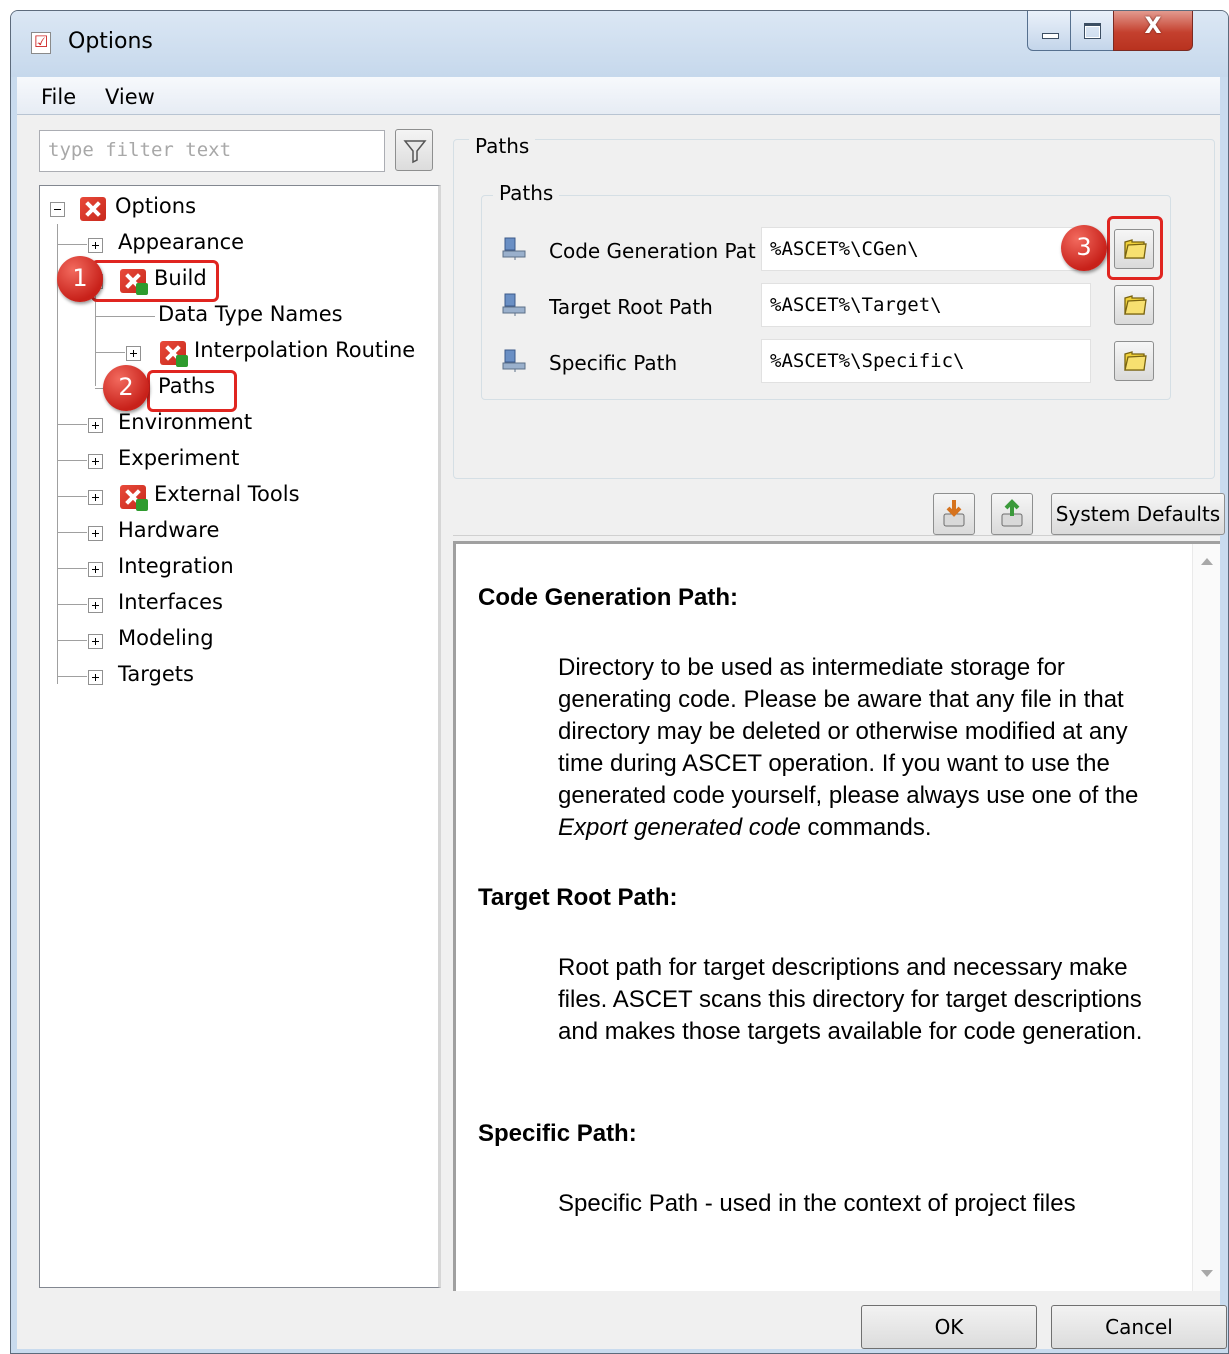  What do you see at coordinates (1049, 31) in the screenshot?
I see `minimize-button` at bounding box center [1049, 31].